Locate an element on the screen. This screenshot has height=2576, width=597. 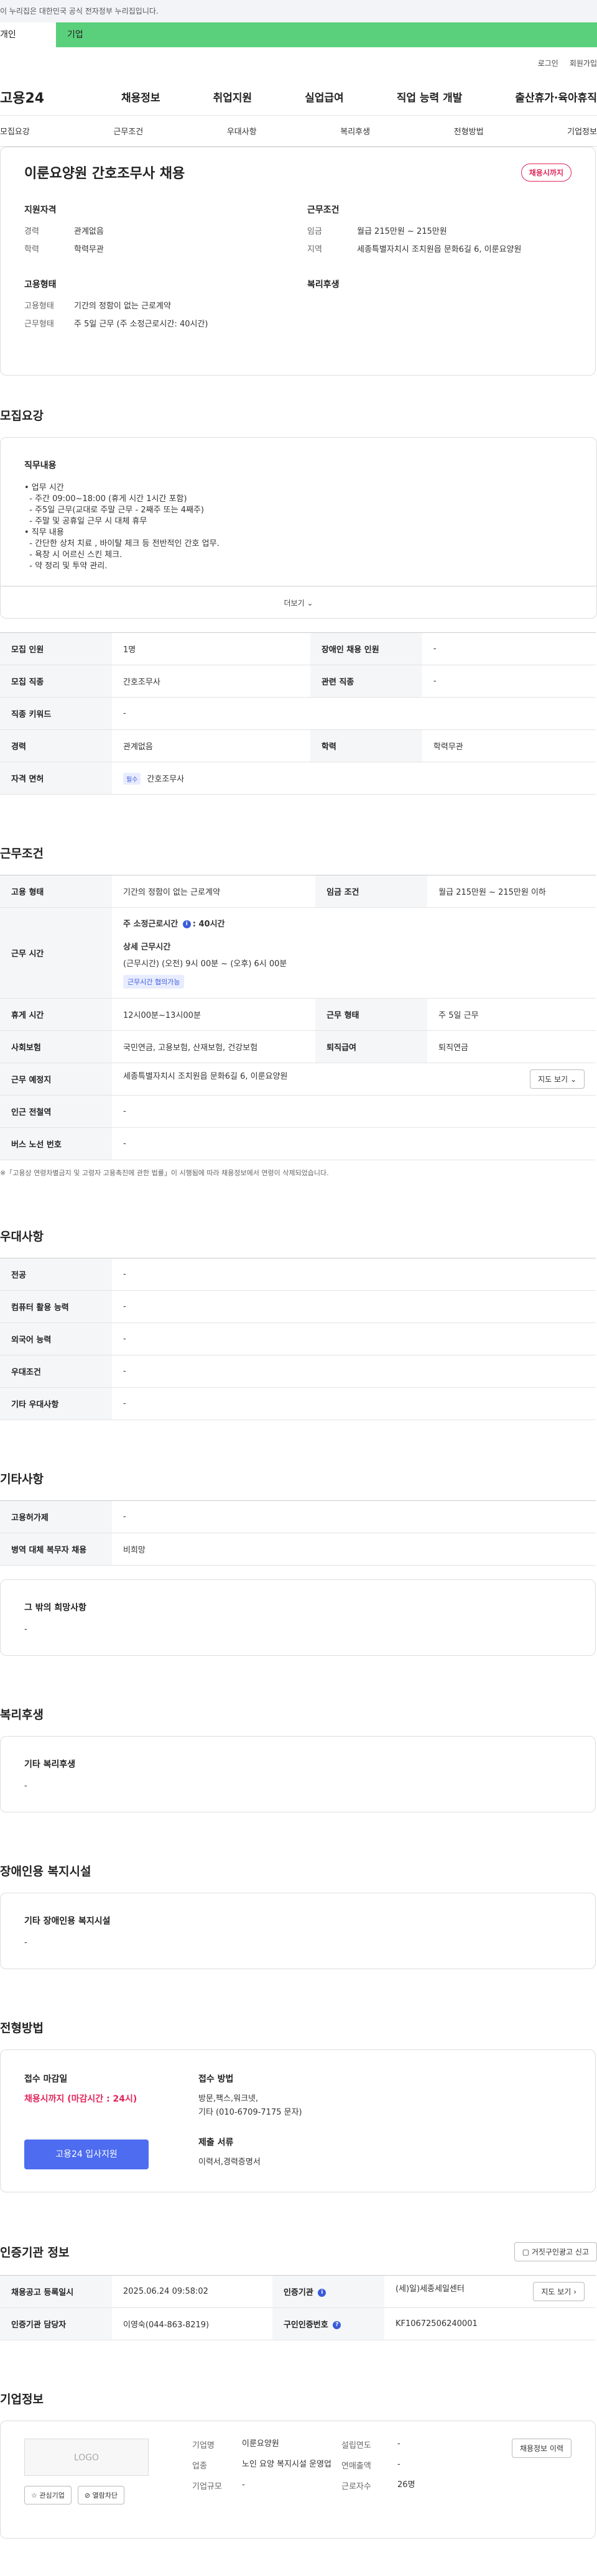
cell-key: 직종 키워드 is located at coordinates (56, 713).